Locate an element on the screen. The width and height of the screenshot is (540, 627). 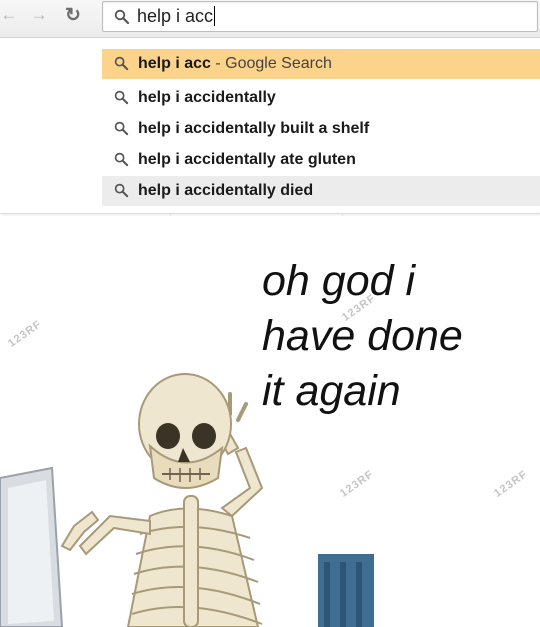
suggestion-label: help i acc - Google Search is located at coordinates (235, 63).